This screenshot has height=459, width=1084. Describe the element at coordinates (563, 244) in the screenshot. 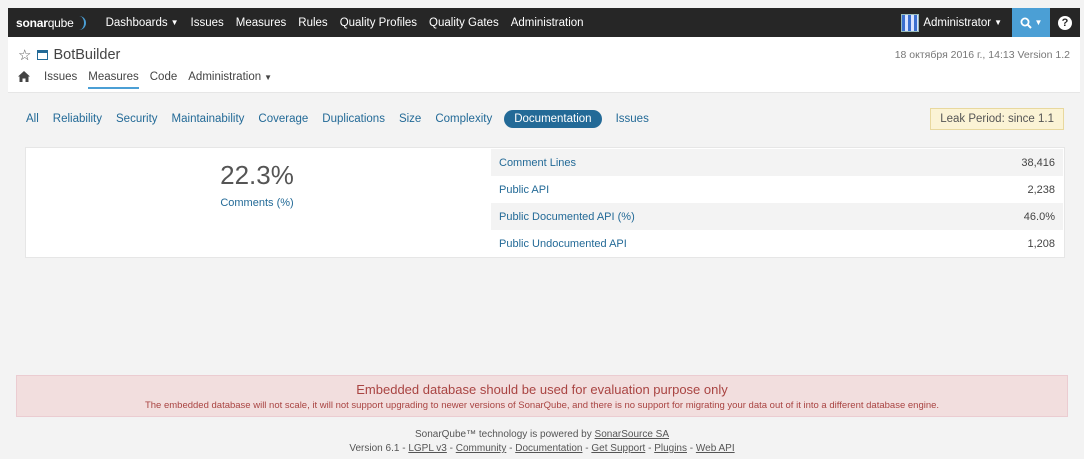

I see `measure-label-public-undocumented-api: Public Undocumented API` at that location.